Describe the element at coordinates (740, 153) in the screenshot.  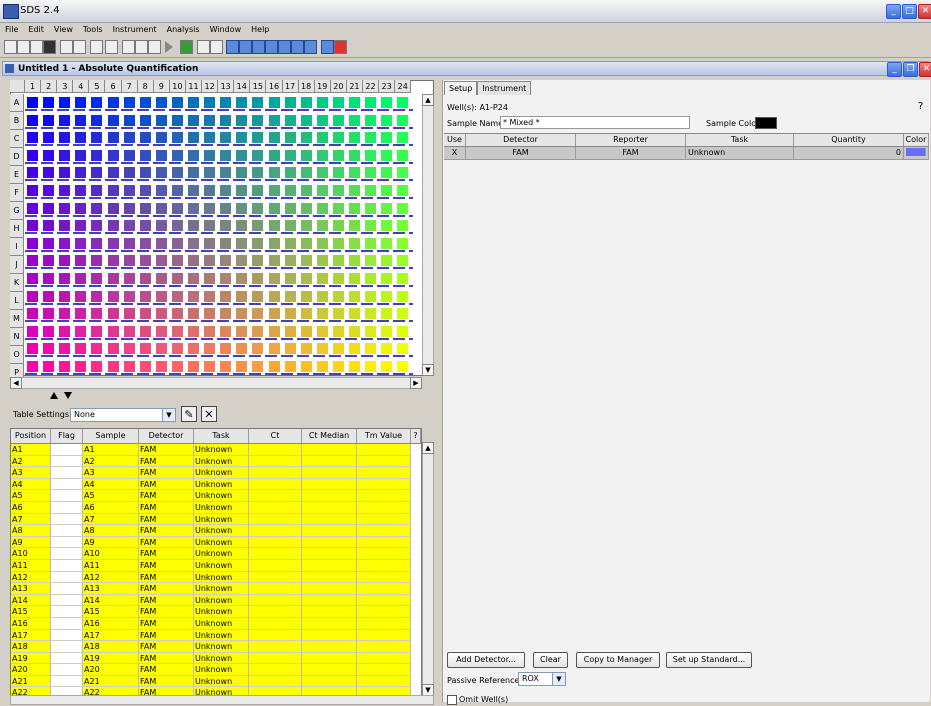
I see `task-cell: Unknown` at that location.